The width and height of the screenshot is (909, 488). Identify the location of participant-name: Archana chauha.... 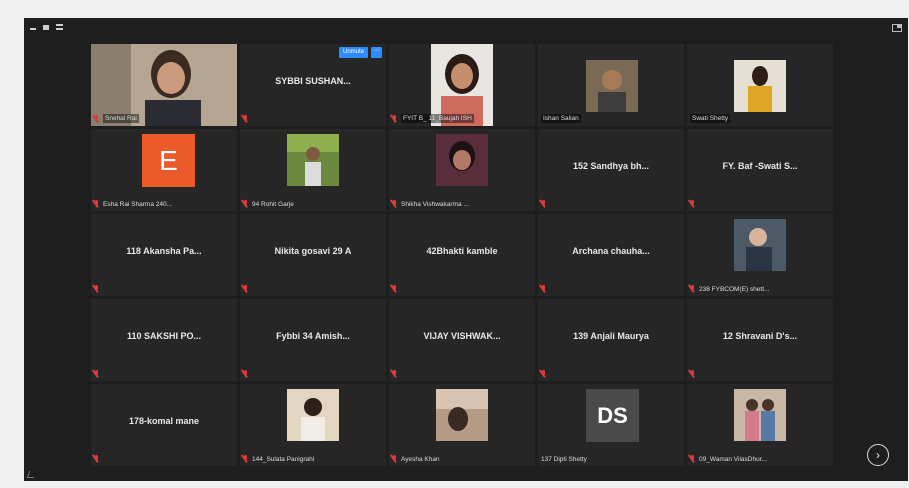
(611, 251).